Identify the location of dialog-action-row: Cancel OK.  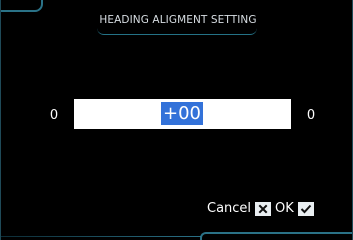
(260, 209).